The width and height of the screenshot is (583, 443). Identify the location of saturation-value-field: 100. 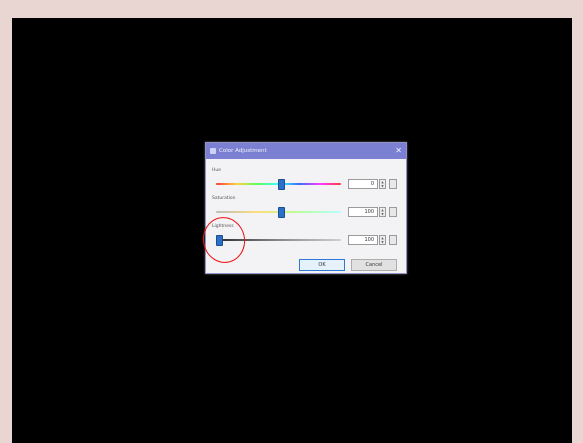
(363, 212).